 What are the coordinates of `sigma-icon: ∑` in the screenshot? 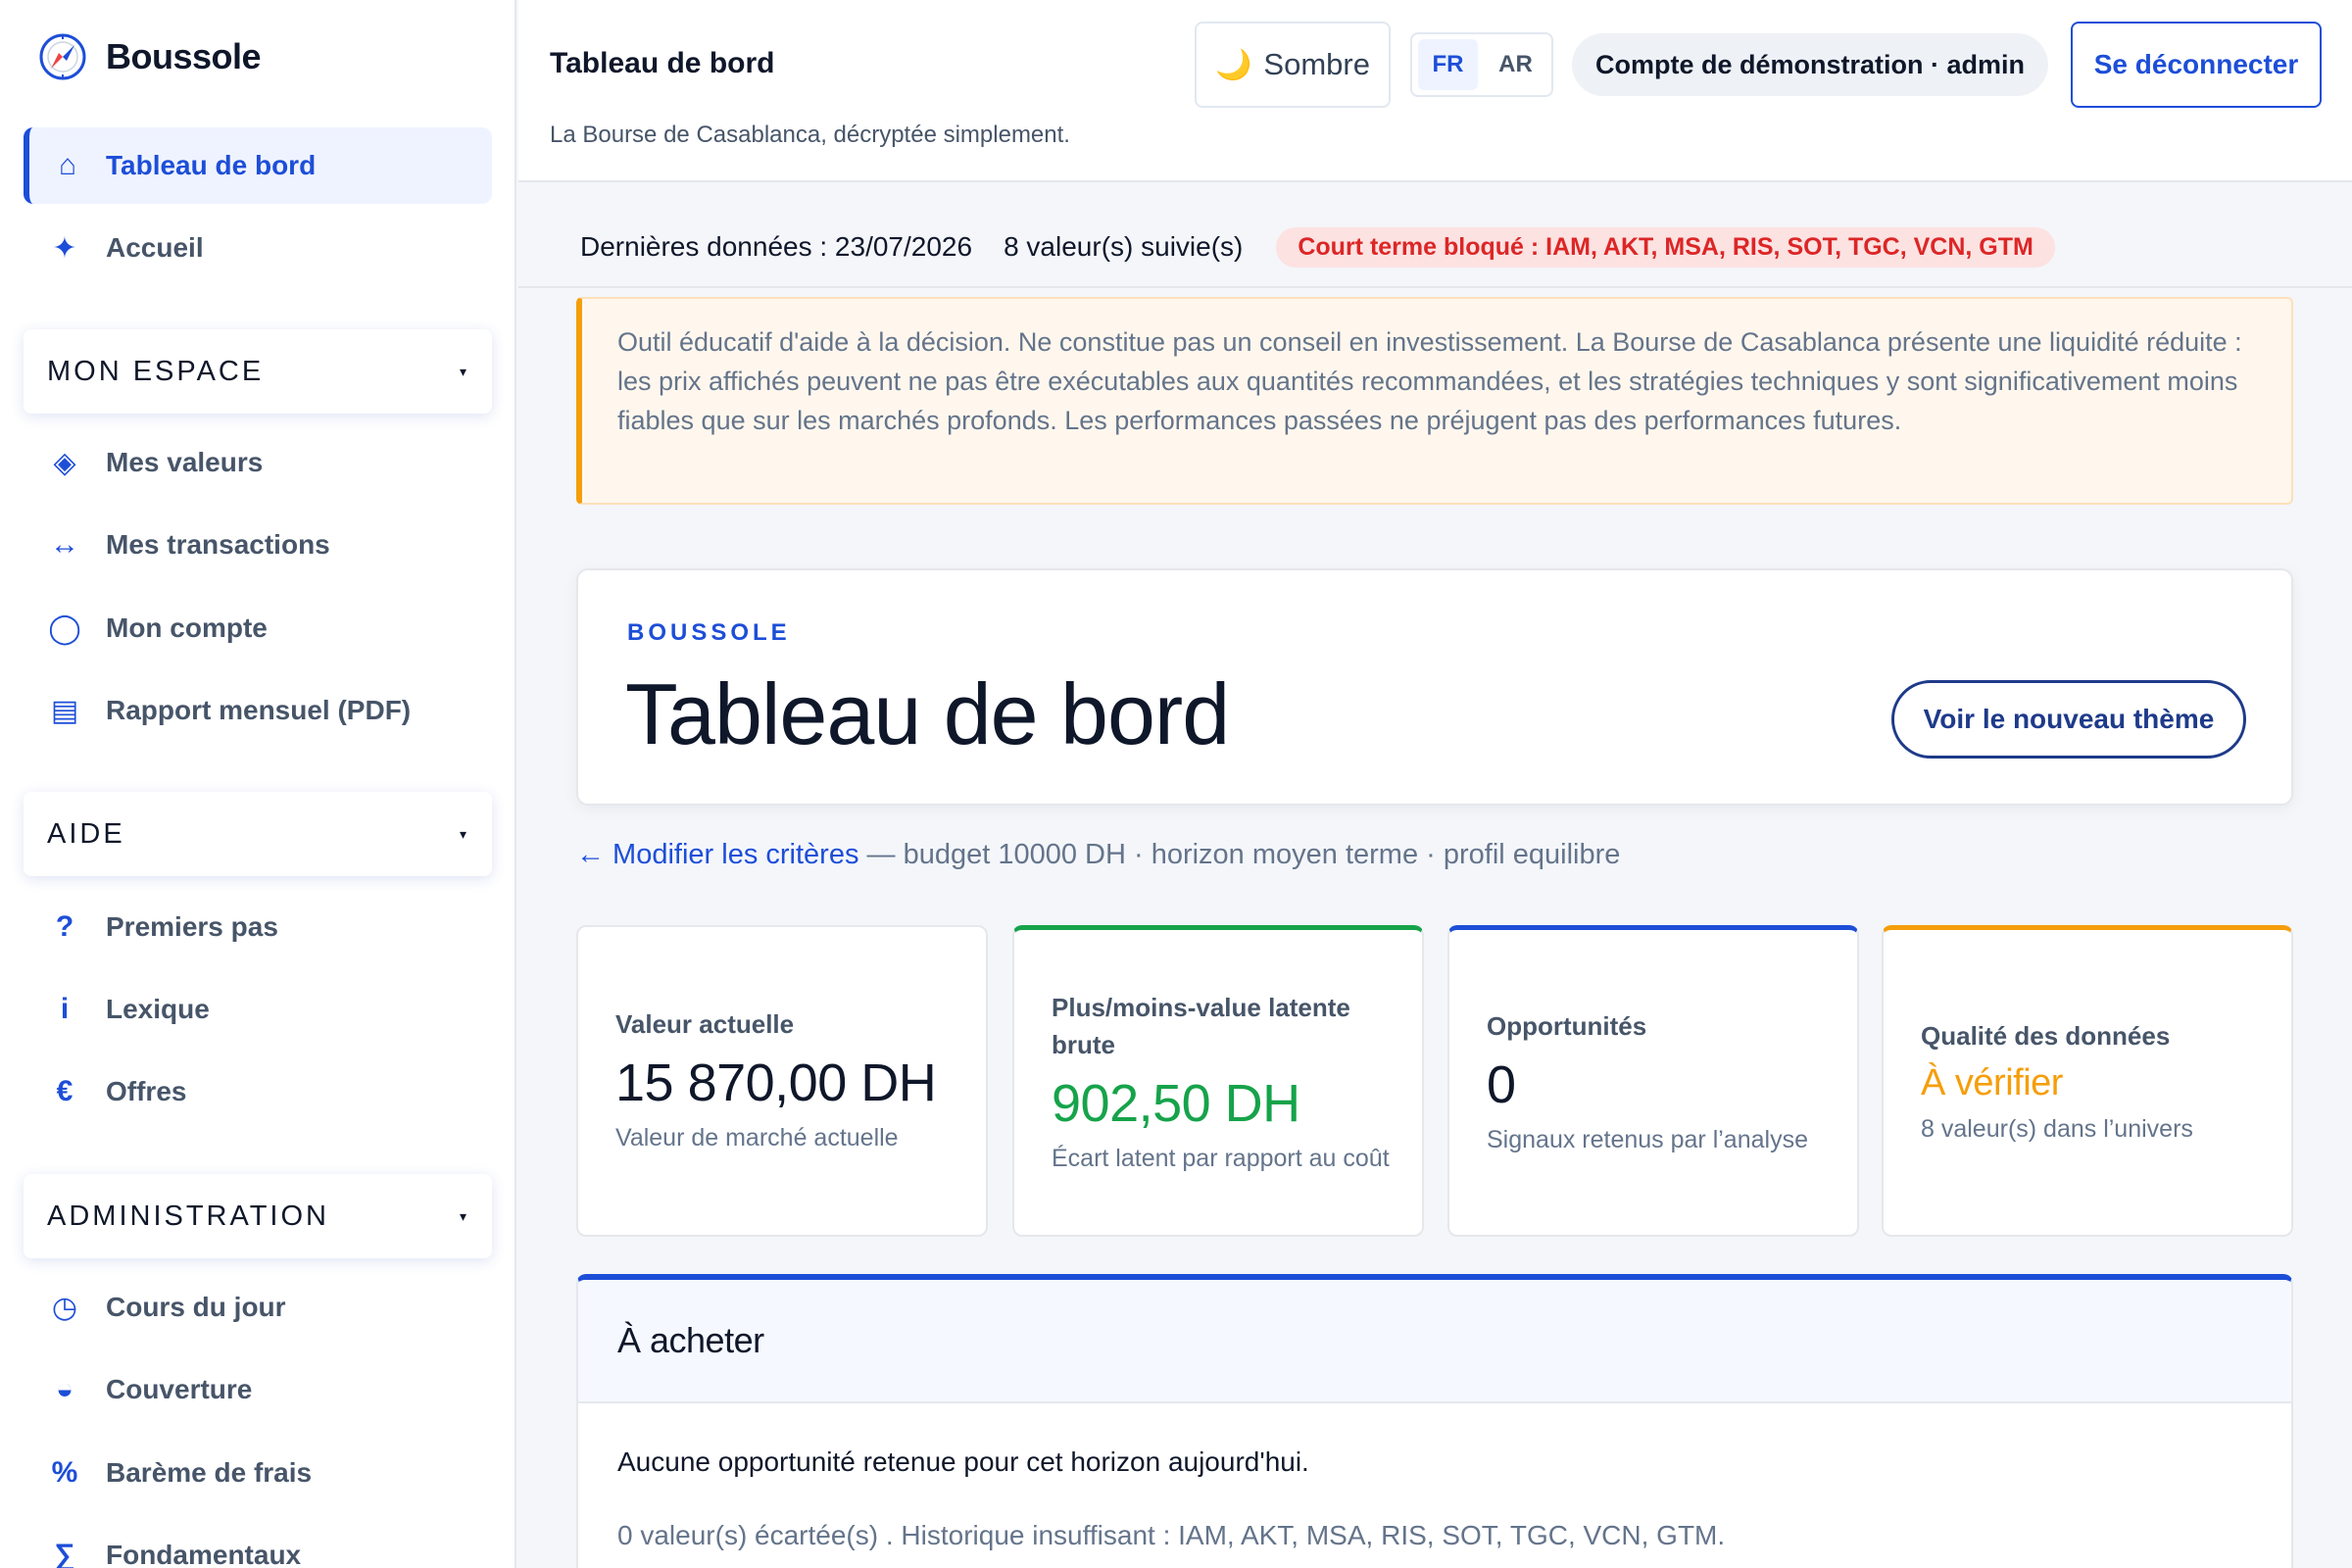 It's located at (64, 1553).